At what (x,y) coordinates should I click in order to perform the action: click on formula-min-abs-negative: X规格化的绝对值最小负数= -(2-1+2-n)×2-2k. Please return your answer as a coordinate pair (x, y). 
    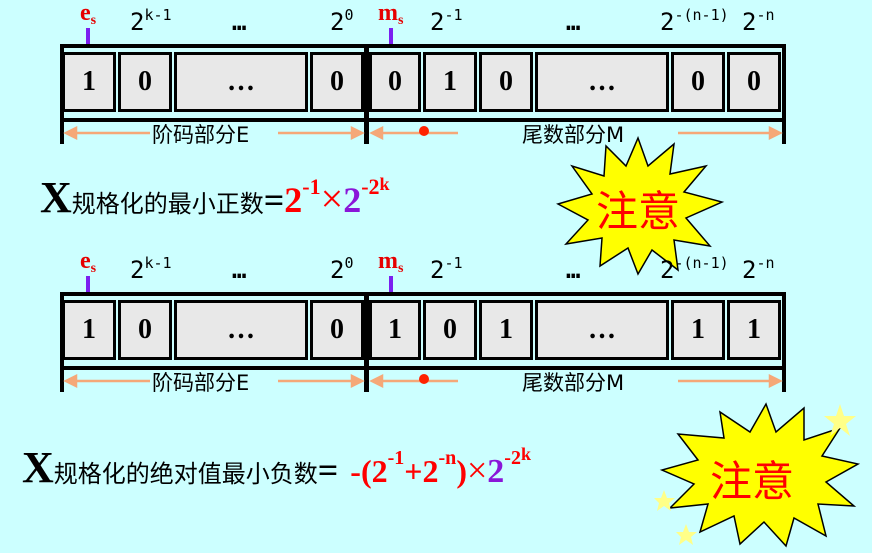
    Looking at the image, I should click on (276, 467).